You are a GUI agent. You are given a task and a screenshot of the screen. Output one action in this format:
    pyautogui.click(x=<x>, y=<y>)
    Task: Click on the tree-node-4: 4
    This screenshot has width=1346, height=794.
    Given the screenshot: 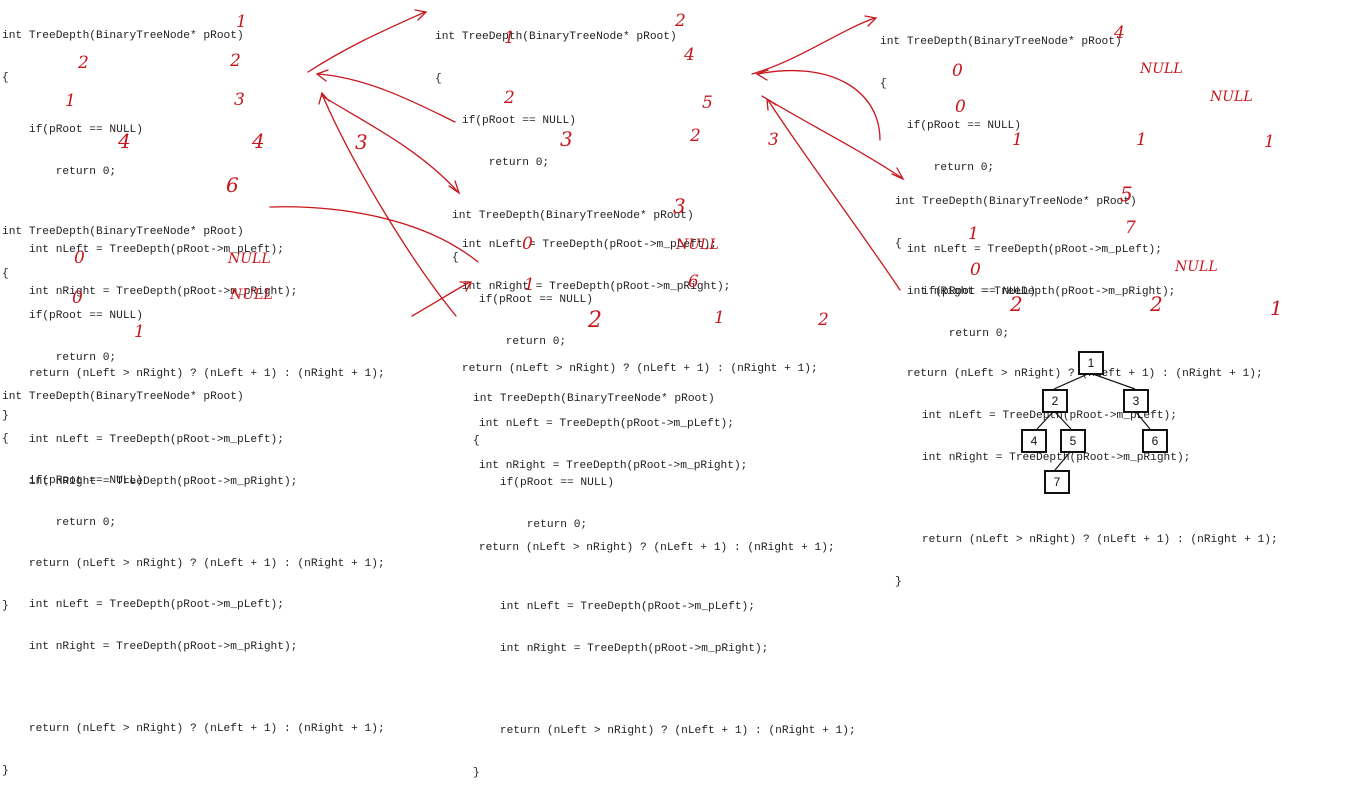 What is the action you would take?
    pyautogui.click(x=1034, y=441)
    